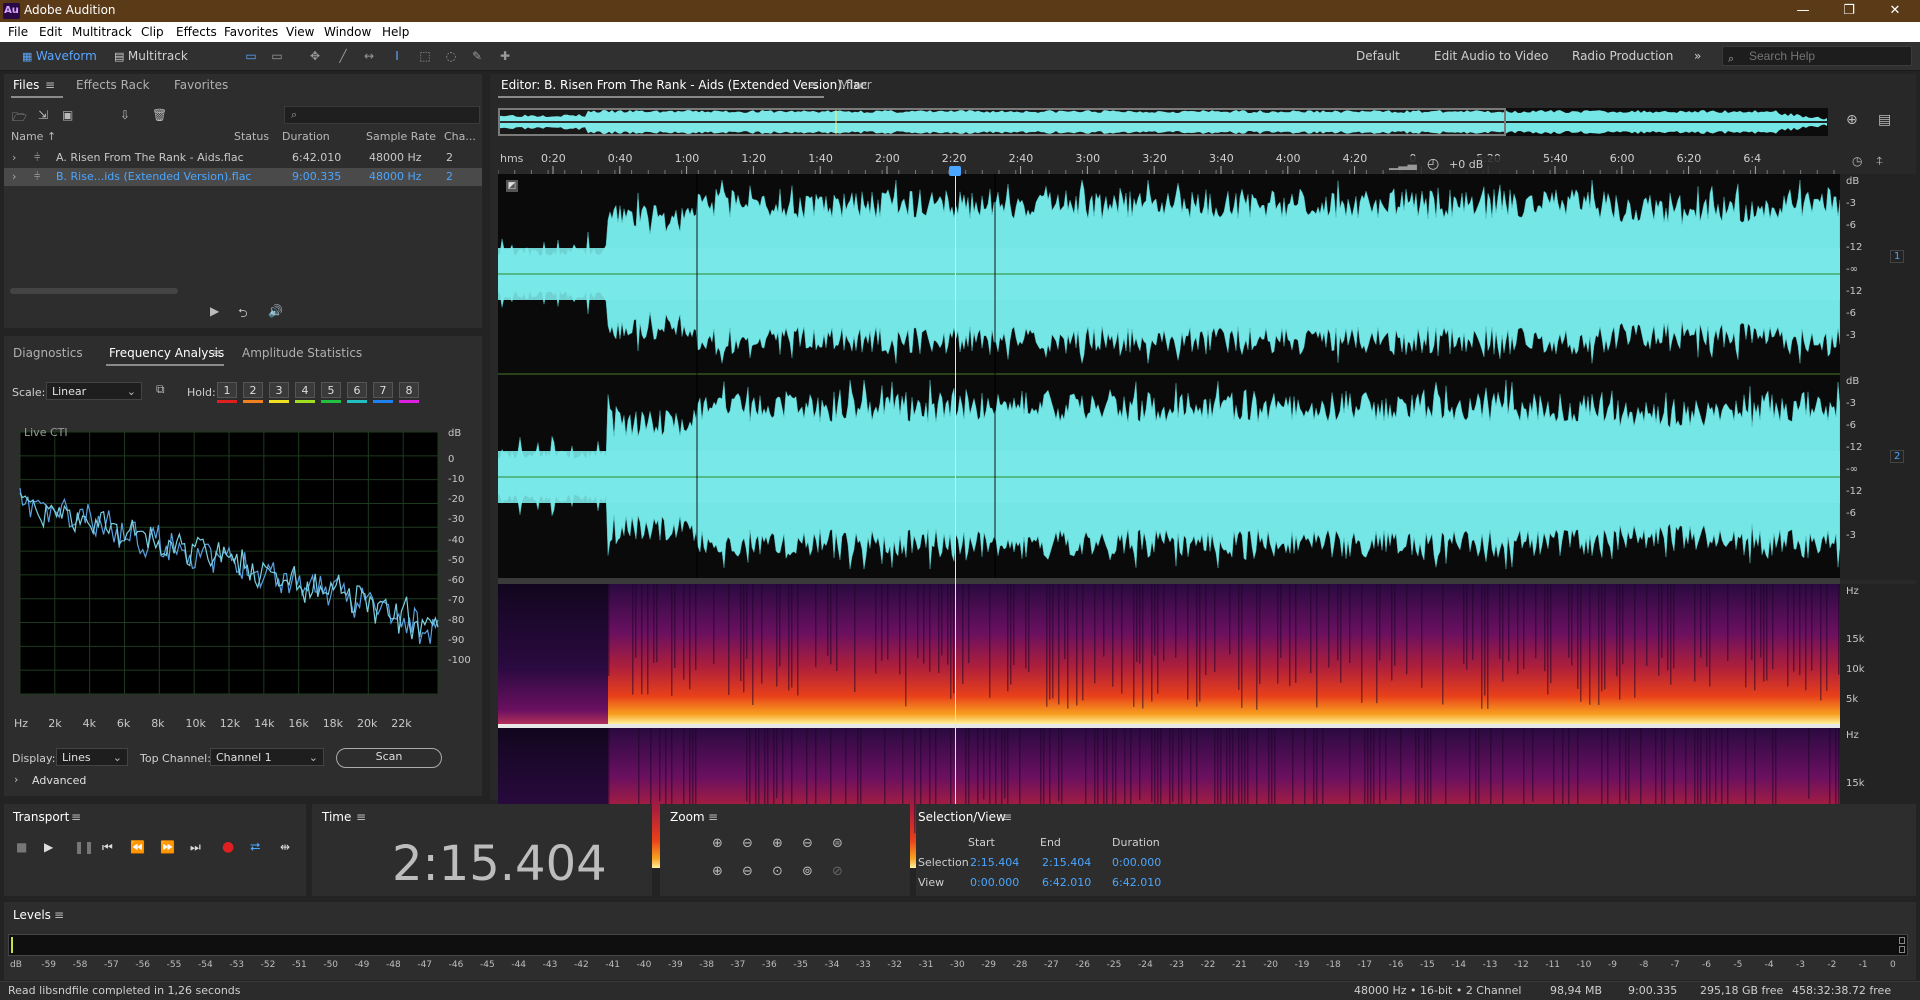 The width and height of the screenshot is (1920, 1000). I want to click on analysis-panel-menu-icon: ≡, so click(217, 353).